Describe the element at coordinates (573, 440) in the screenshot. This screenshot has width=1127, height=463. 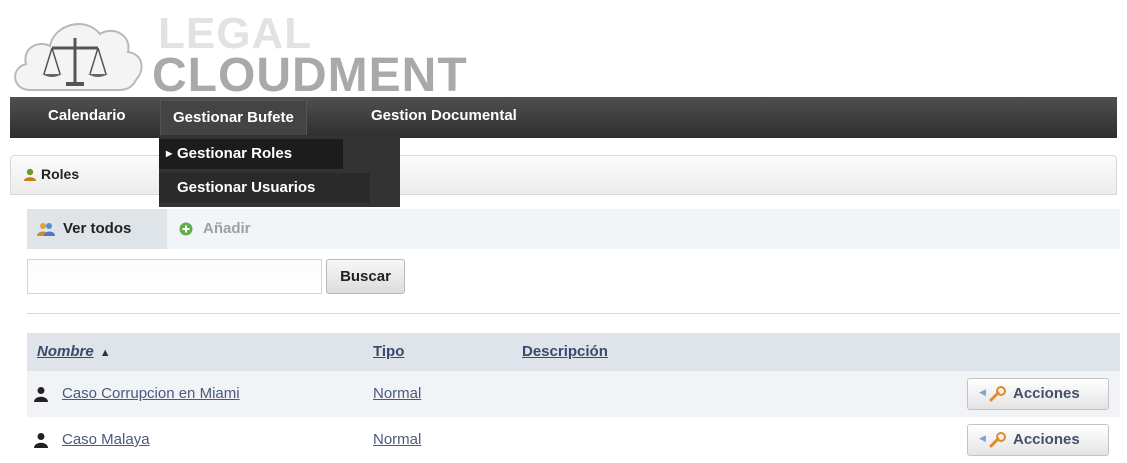
I see `table-row: Caso Malaya Normal ◀ Acciones` at that location.